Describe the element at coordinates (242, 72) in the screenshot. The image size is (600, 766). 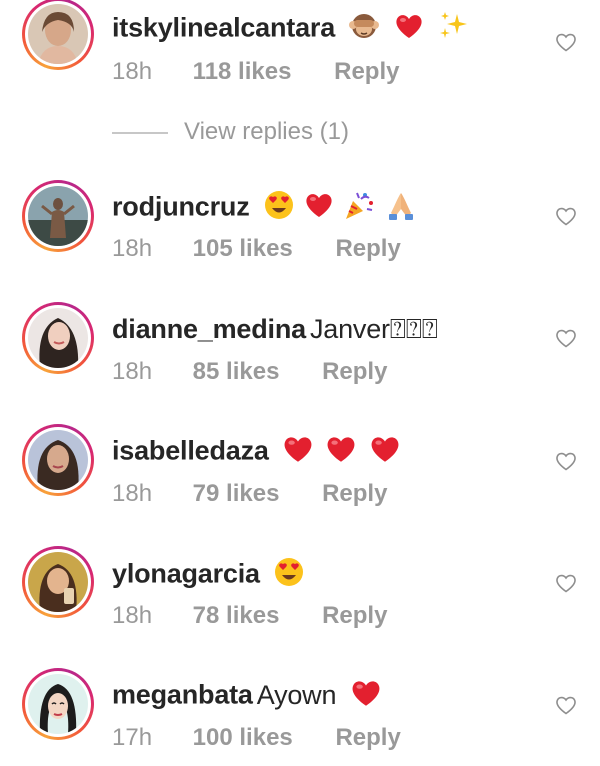
I see `likes-count: 118 likes` at that location.